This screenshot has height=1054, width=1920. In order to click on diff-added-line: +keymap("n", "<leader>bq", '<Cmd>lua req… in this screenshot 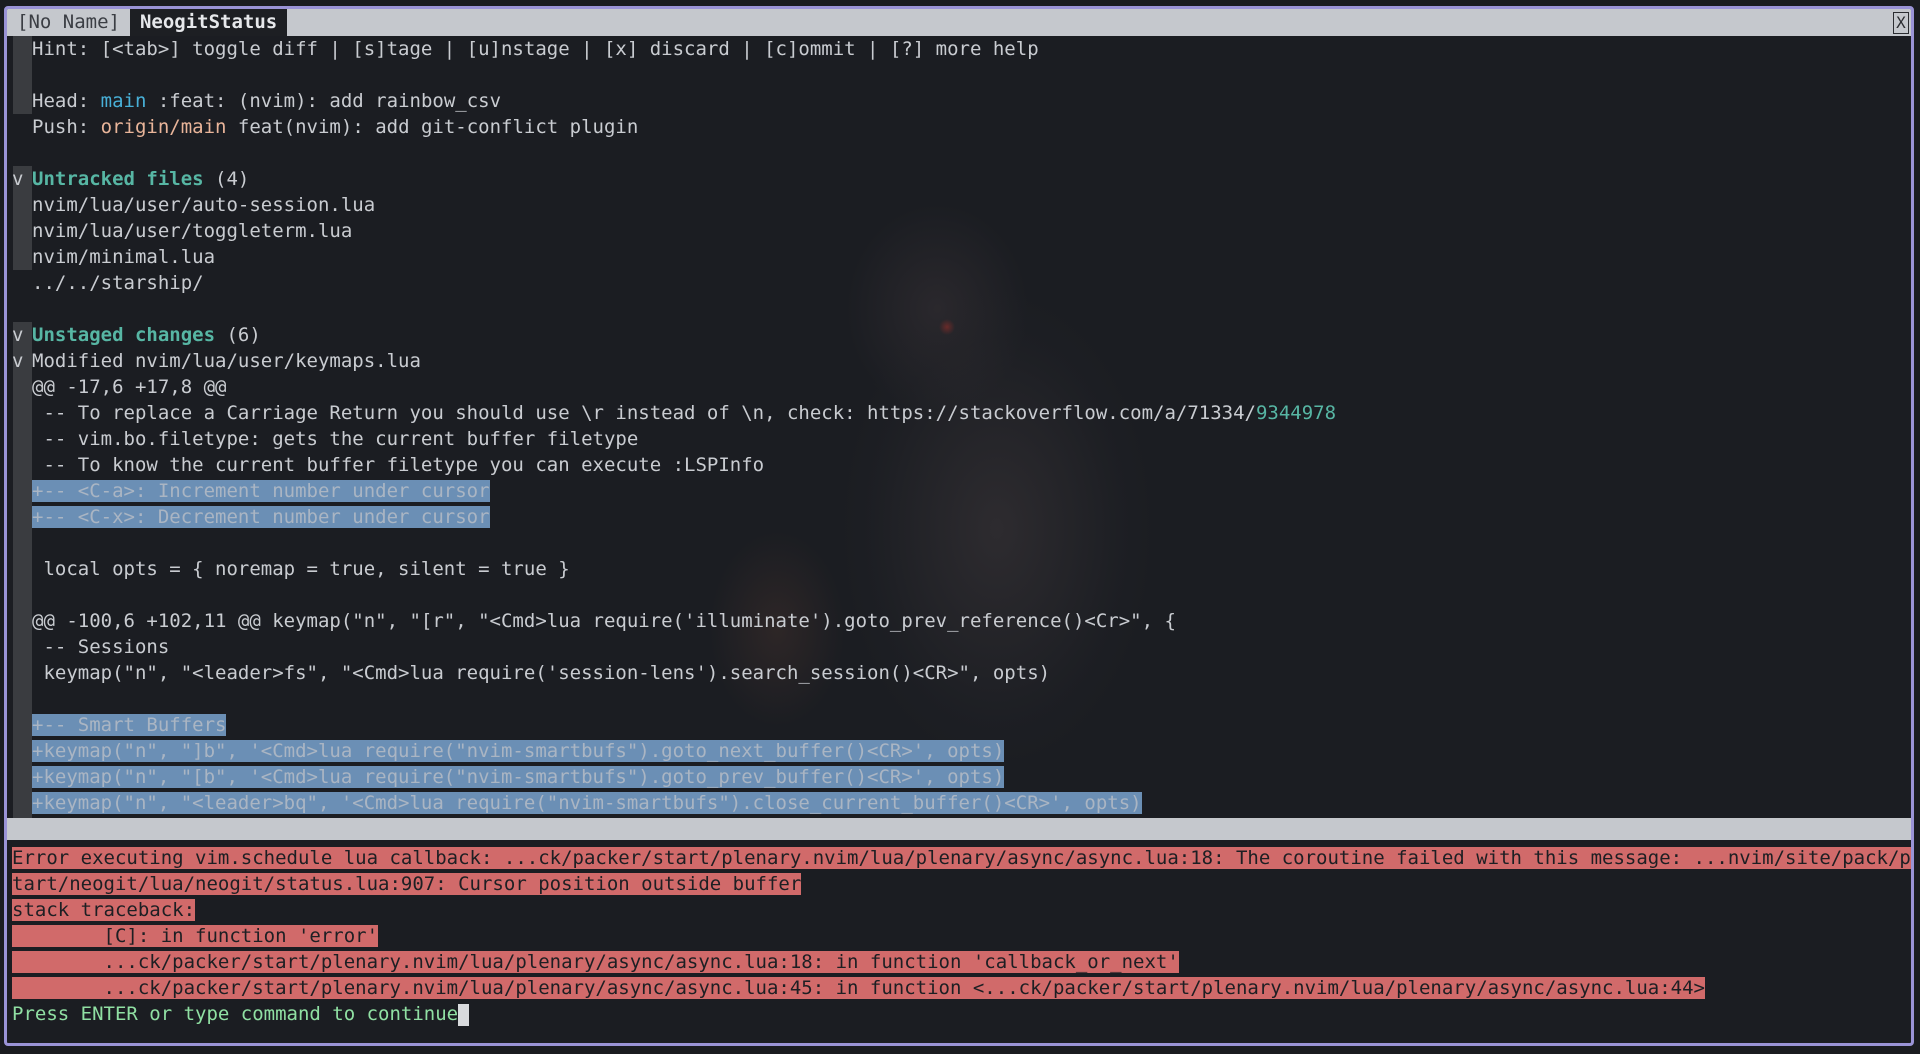, I will do `click(587, 803)`.